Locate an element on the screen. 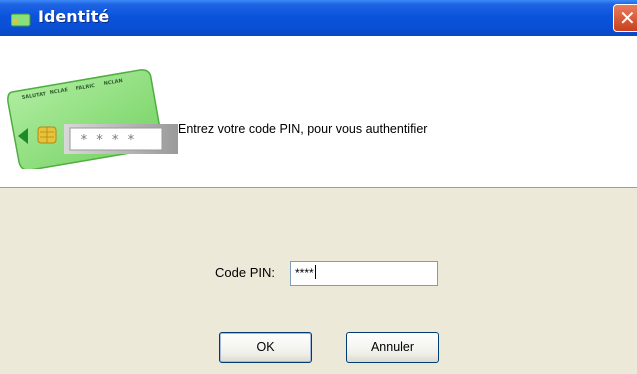 The height and width of the screenshot is (374, 637). id-card-icon is located at coordinates (21, 20).